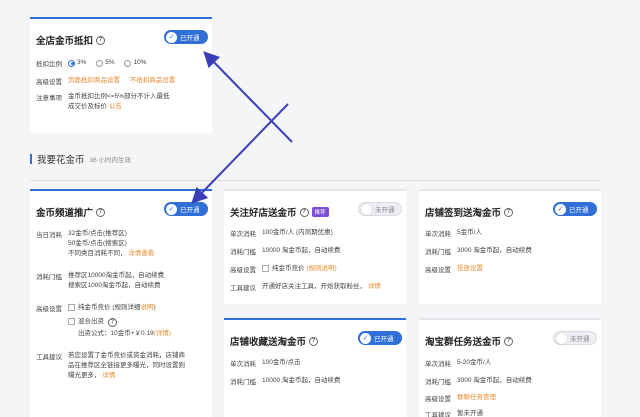 The image size is (640, 417). I want to click on arrow-to-channel-toggle, so click(240, 153).